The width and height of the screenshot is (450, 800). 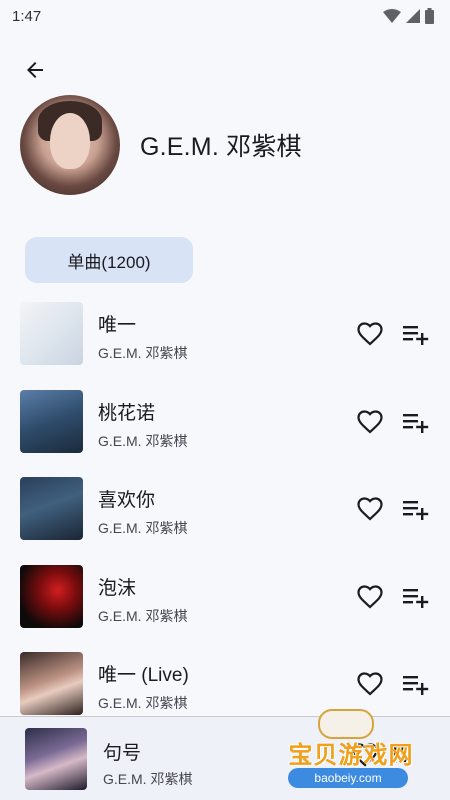 I want to click on status-bar: 1:47, so click(x=225, y=16).